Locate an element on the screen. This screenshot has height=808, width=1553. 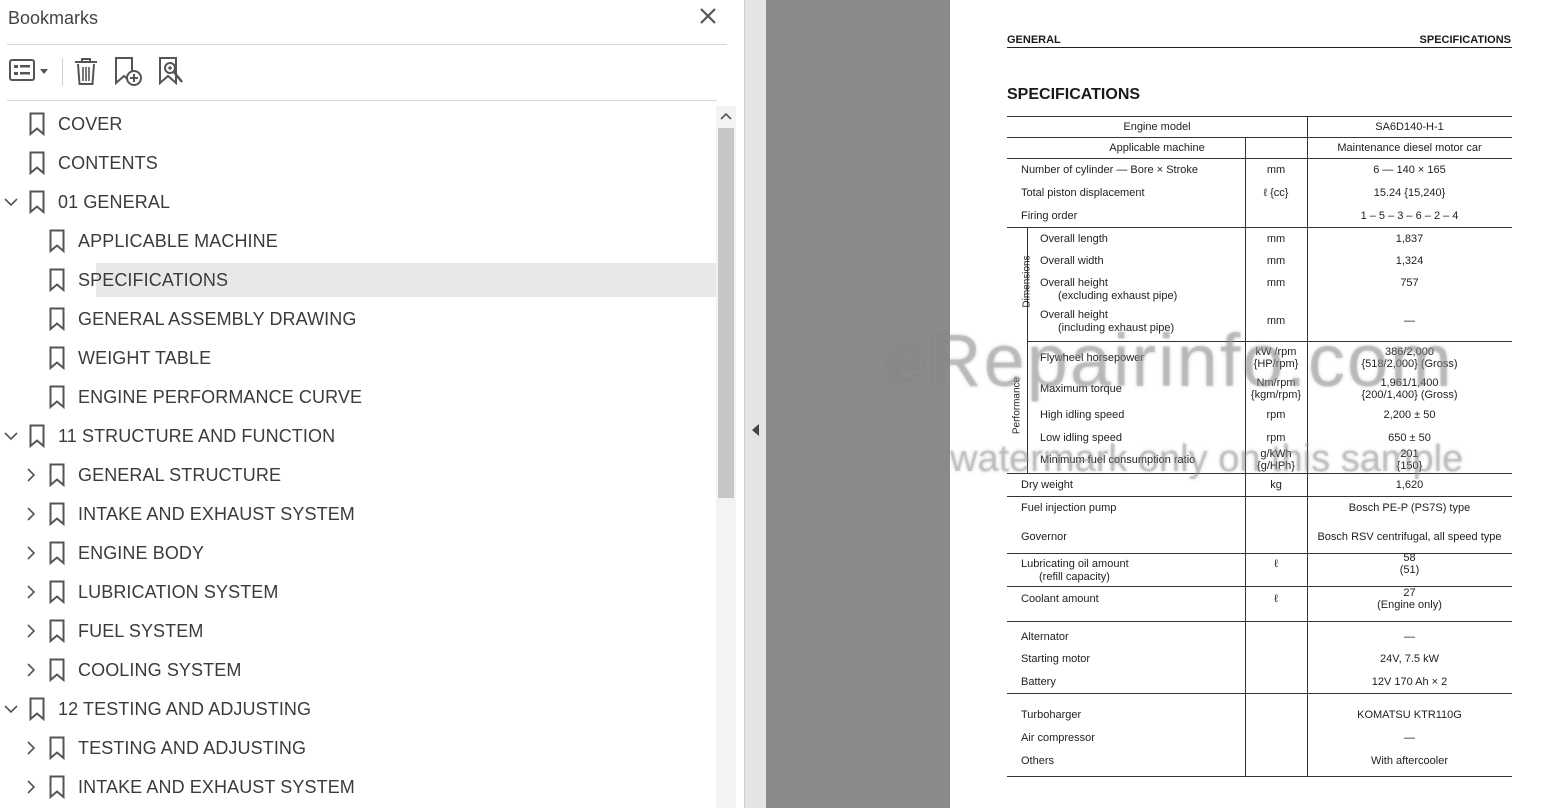
bookmark-item: WEIGHT TABLE is located at coordinates (358, 358).